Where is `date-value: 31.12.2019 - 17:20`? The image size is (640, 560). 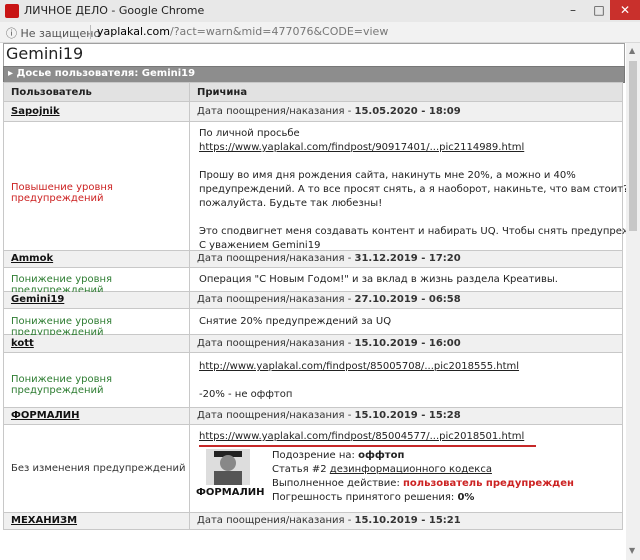 date-value: 31.12.2019 - 17:20 is located at coordinates (407, 258).